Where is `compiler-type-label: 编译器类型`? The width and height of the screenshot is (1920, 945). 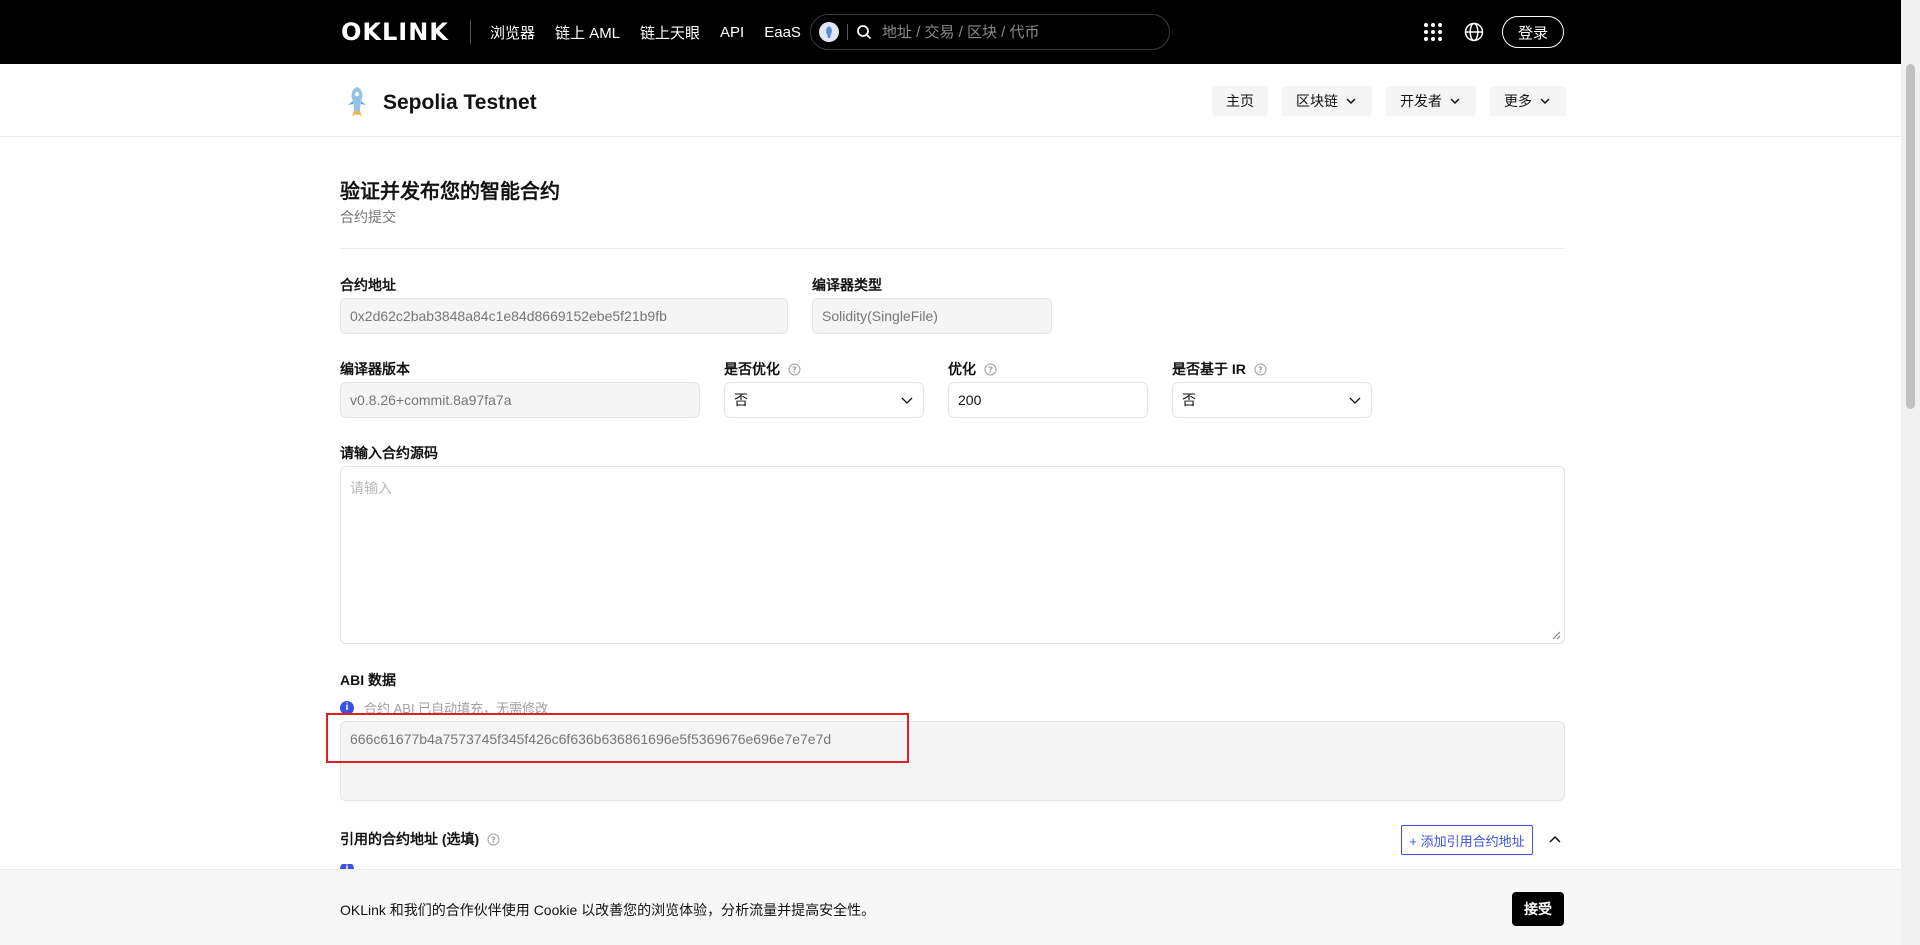 compiler-type-label: 编译器类型 is located at coordinates (847, 285).